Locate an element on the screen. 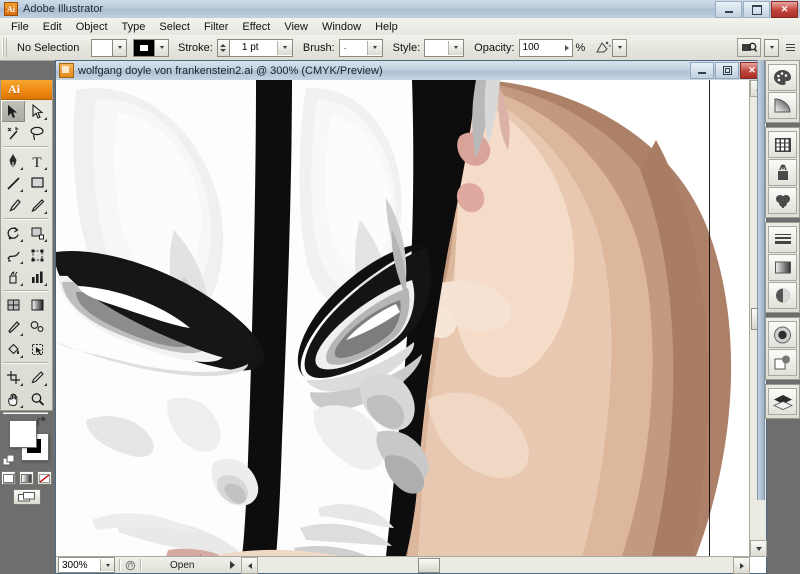 The image size is (800, 574). graphic-styles-panel-icon is located at coordinates (782, 362).